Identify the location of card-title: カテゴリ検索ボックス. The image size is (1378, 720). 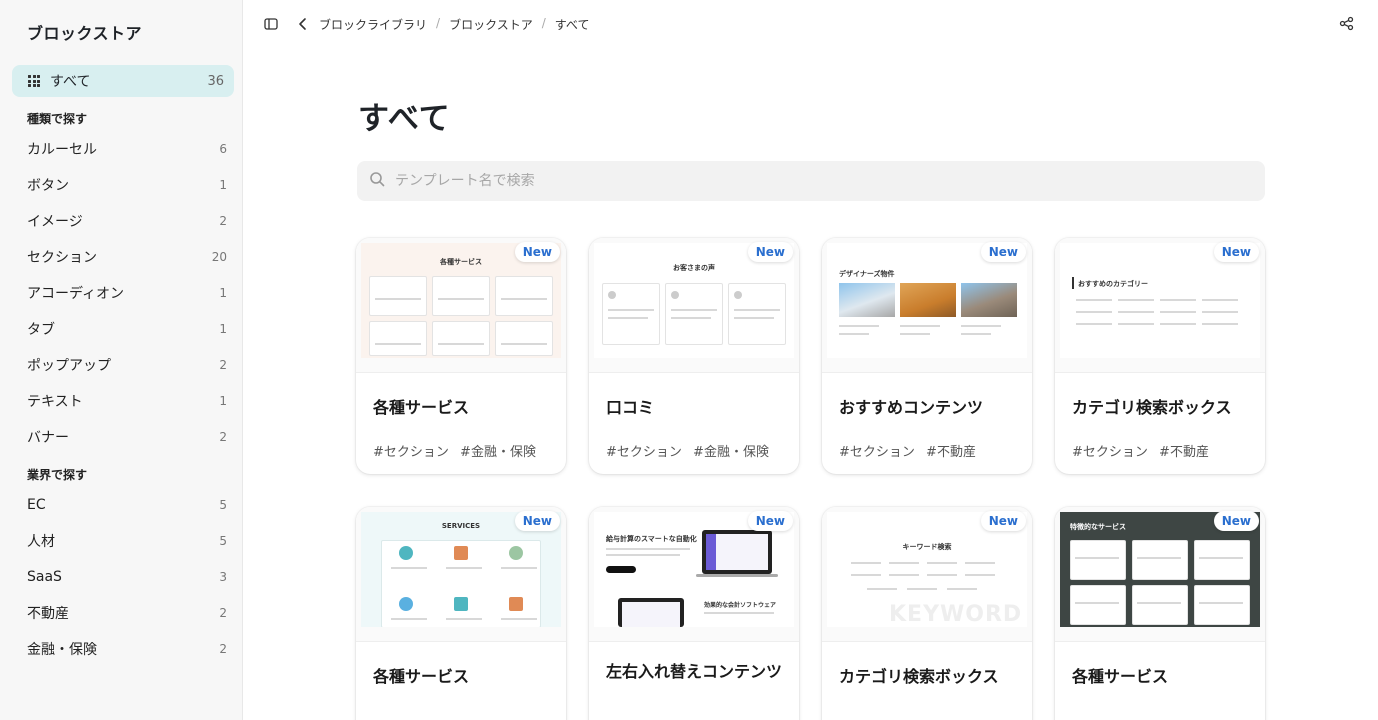
(1152, 407).